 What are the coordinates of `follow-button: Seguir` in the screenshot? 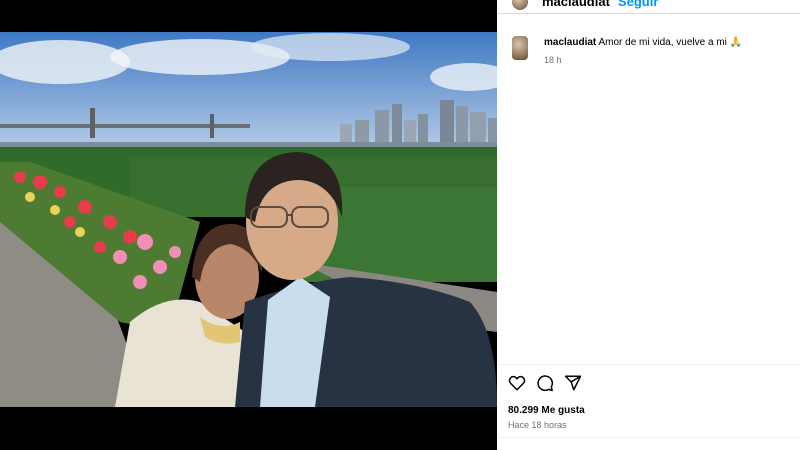 It's located at (638, 4).